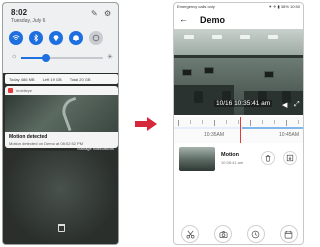  I want to click on notification-snapshot, so click(61, 113).